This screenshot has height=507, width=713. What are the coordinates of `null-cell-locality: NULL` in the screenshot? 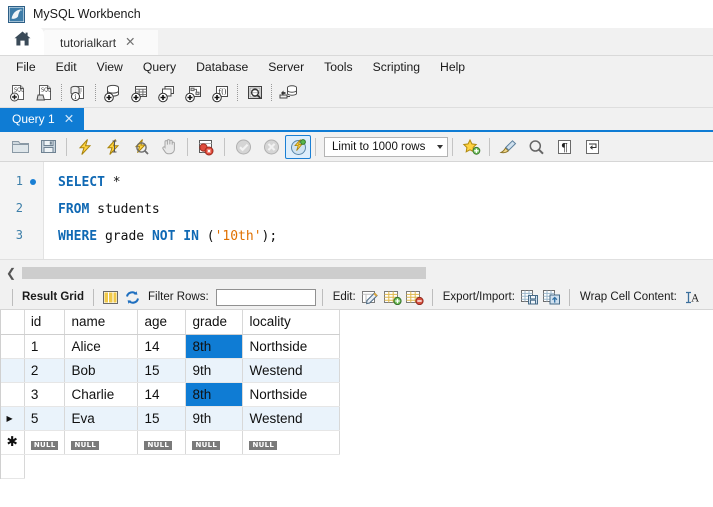 It's located at (291, 442).